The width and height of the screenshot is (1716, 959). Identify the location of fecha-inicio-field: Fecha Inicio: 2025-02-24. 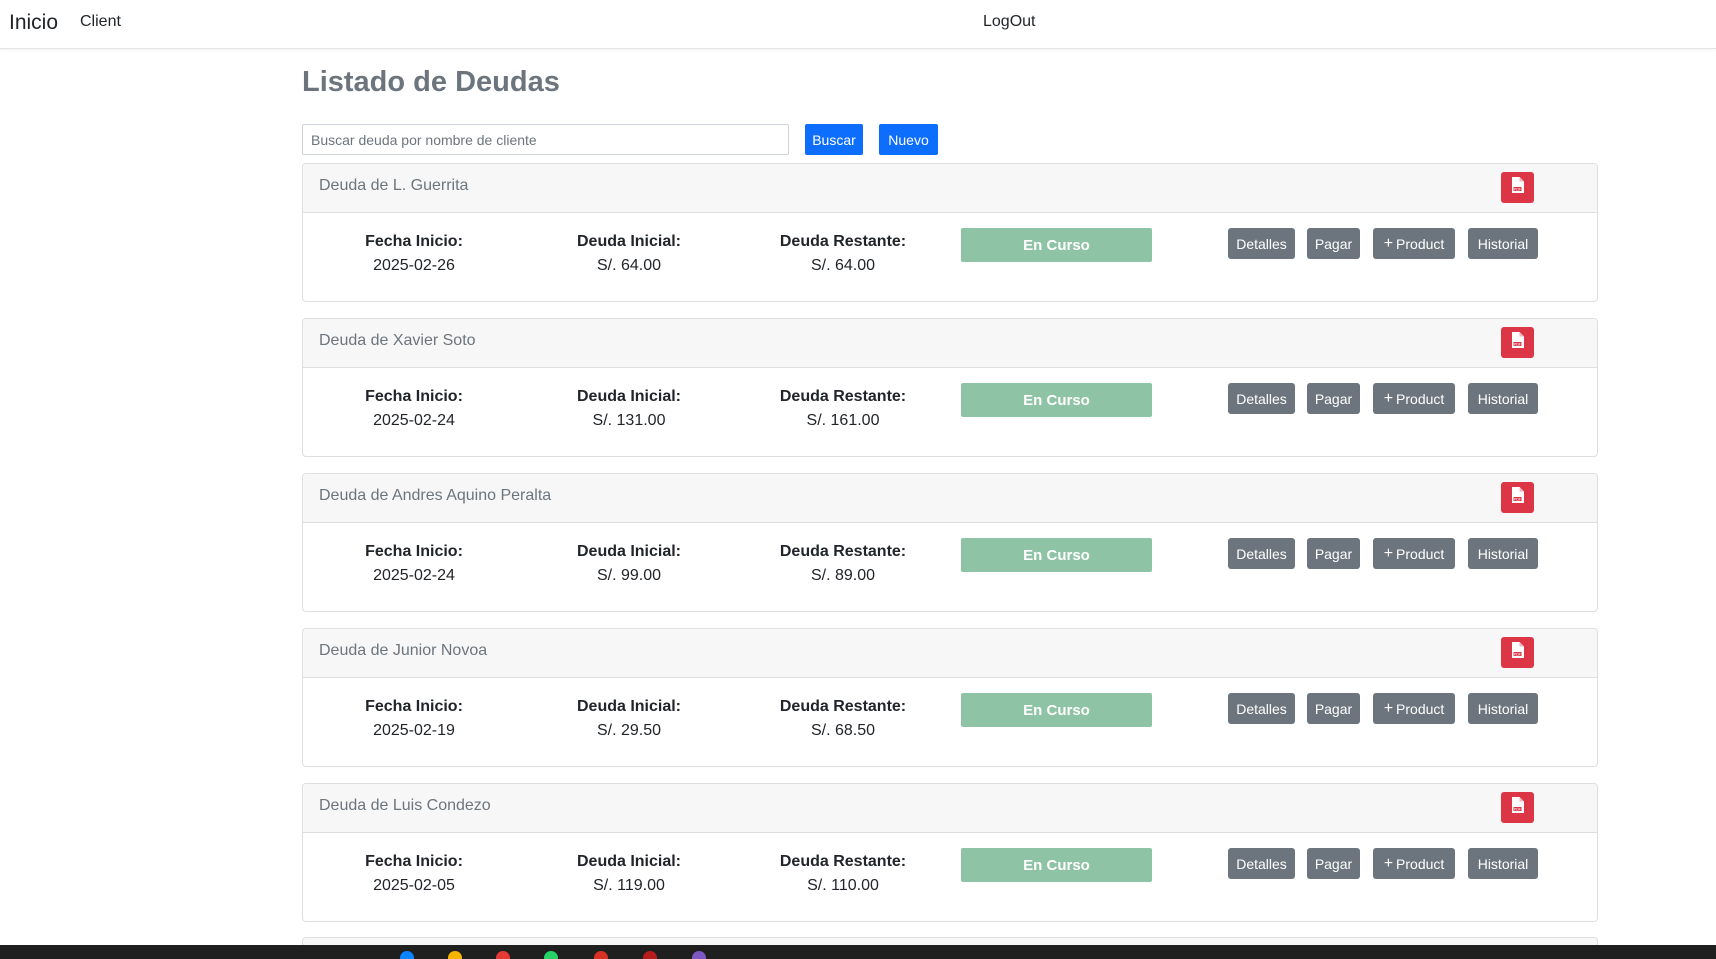
(414, 564).